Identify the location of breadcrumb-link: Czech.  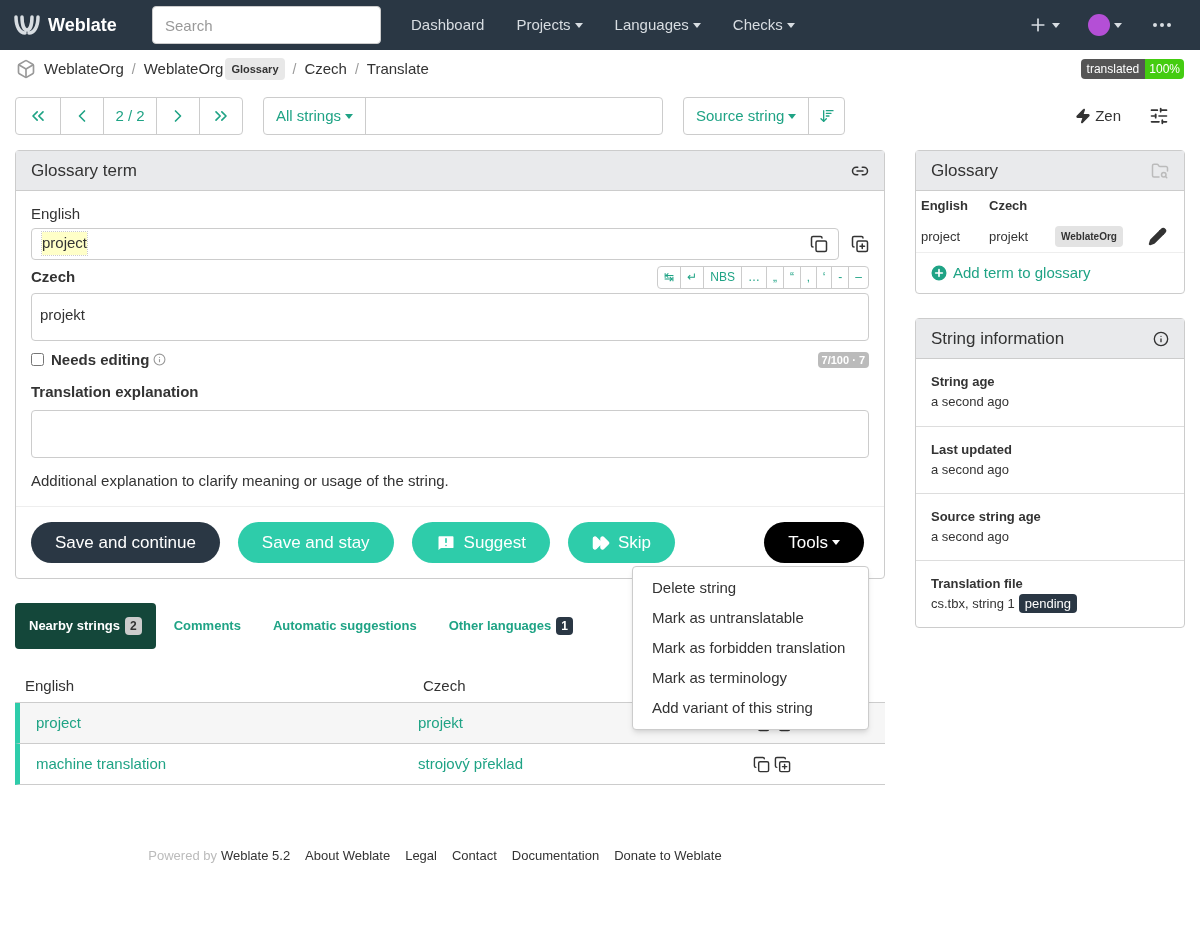
(325, 69).